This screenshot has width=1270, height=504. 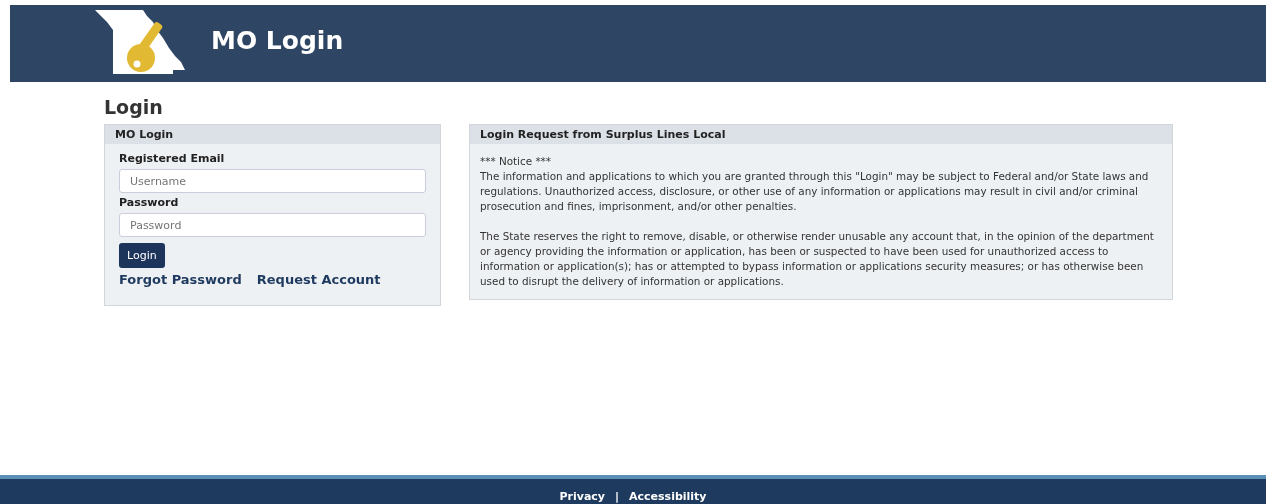 What do you see at coordinates (149, 202) in the screenshot?
I see `password-label: Password` at bounding box center [149, 202].